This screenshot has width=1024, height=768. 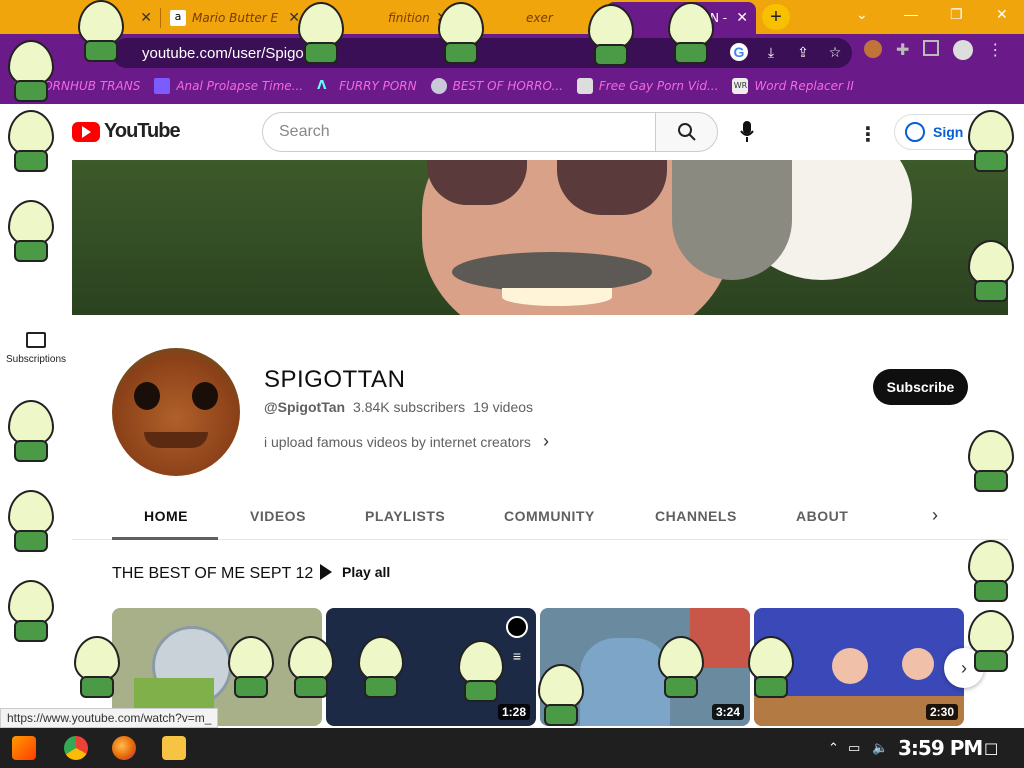 What do you see at coordinates (86, 131) in the screenshot?
I see `youtube-play-icon` at bounding box center [86, 131].